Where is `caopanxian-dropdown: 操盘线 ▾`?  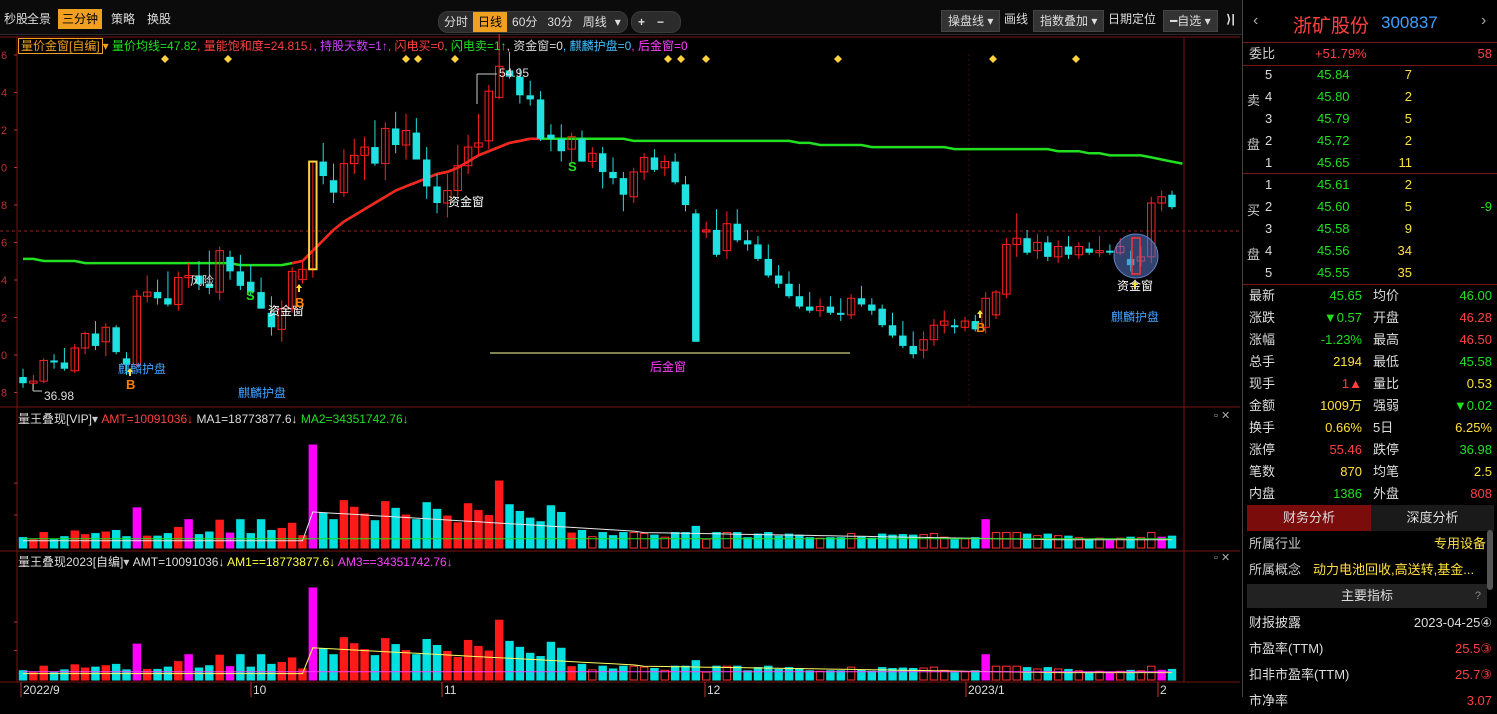 caopanxian-dropdown: 操盘线 ▾ is located at coordinates (971, 21).